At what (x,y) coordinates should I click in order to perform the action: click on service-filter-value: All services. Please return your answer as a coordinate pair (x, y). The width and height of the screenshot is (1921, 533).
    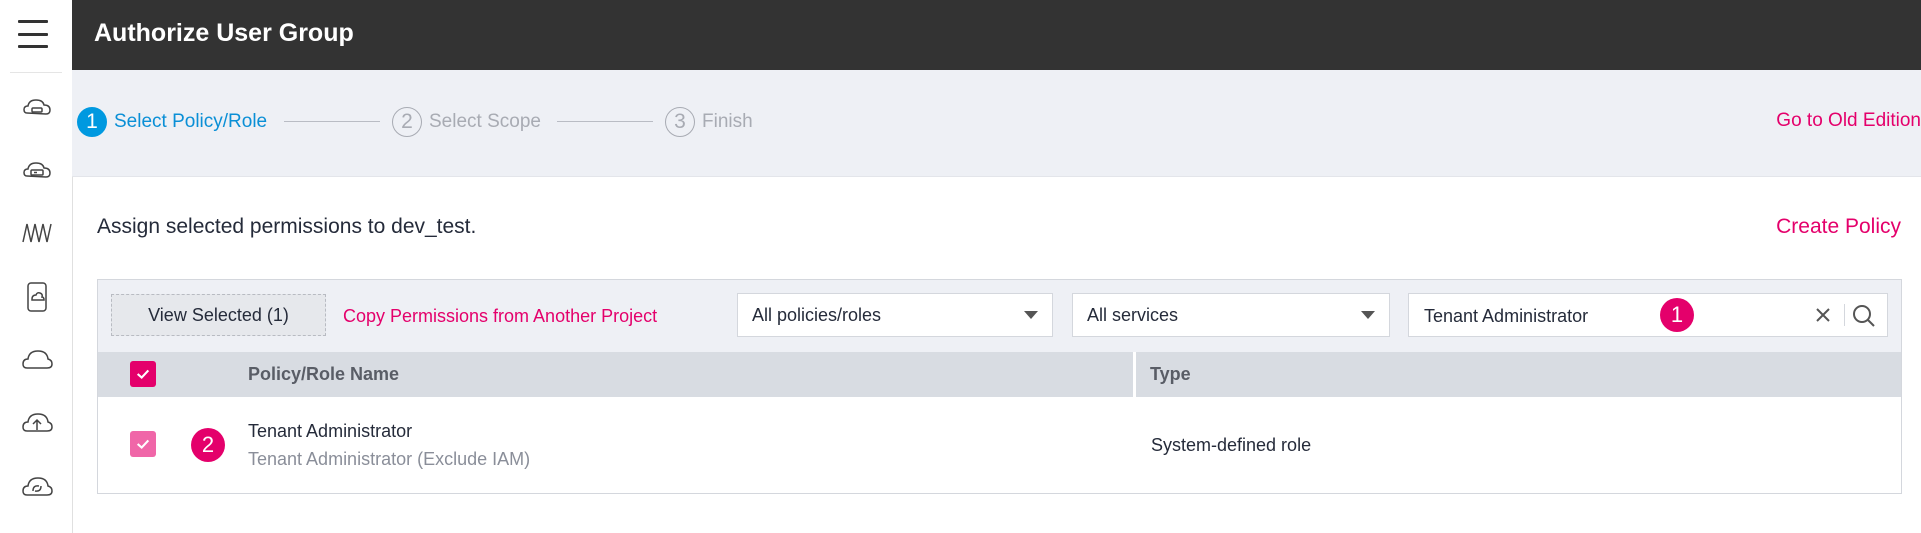
    Looking at the image, I should click on (1133, 314).